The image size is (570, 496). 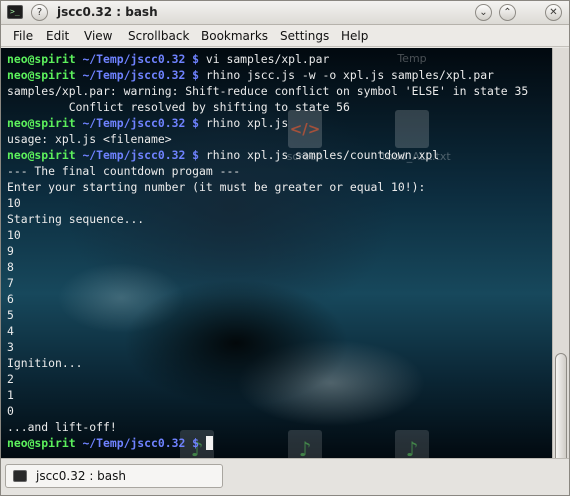 I want to click on output-line: 5, so click(x=10, y=315).